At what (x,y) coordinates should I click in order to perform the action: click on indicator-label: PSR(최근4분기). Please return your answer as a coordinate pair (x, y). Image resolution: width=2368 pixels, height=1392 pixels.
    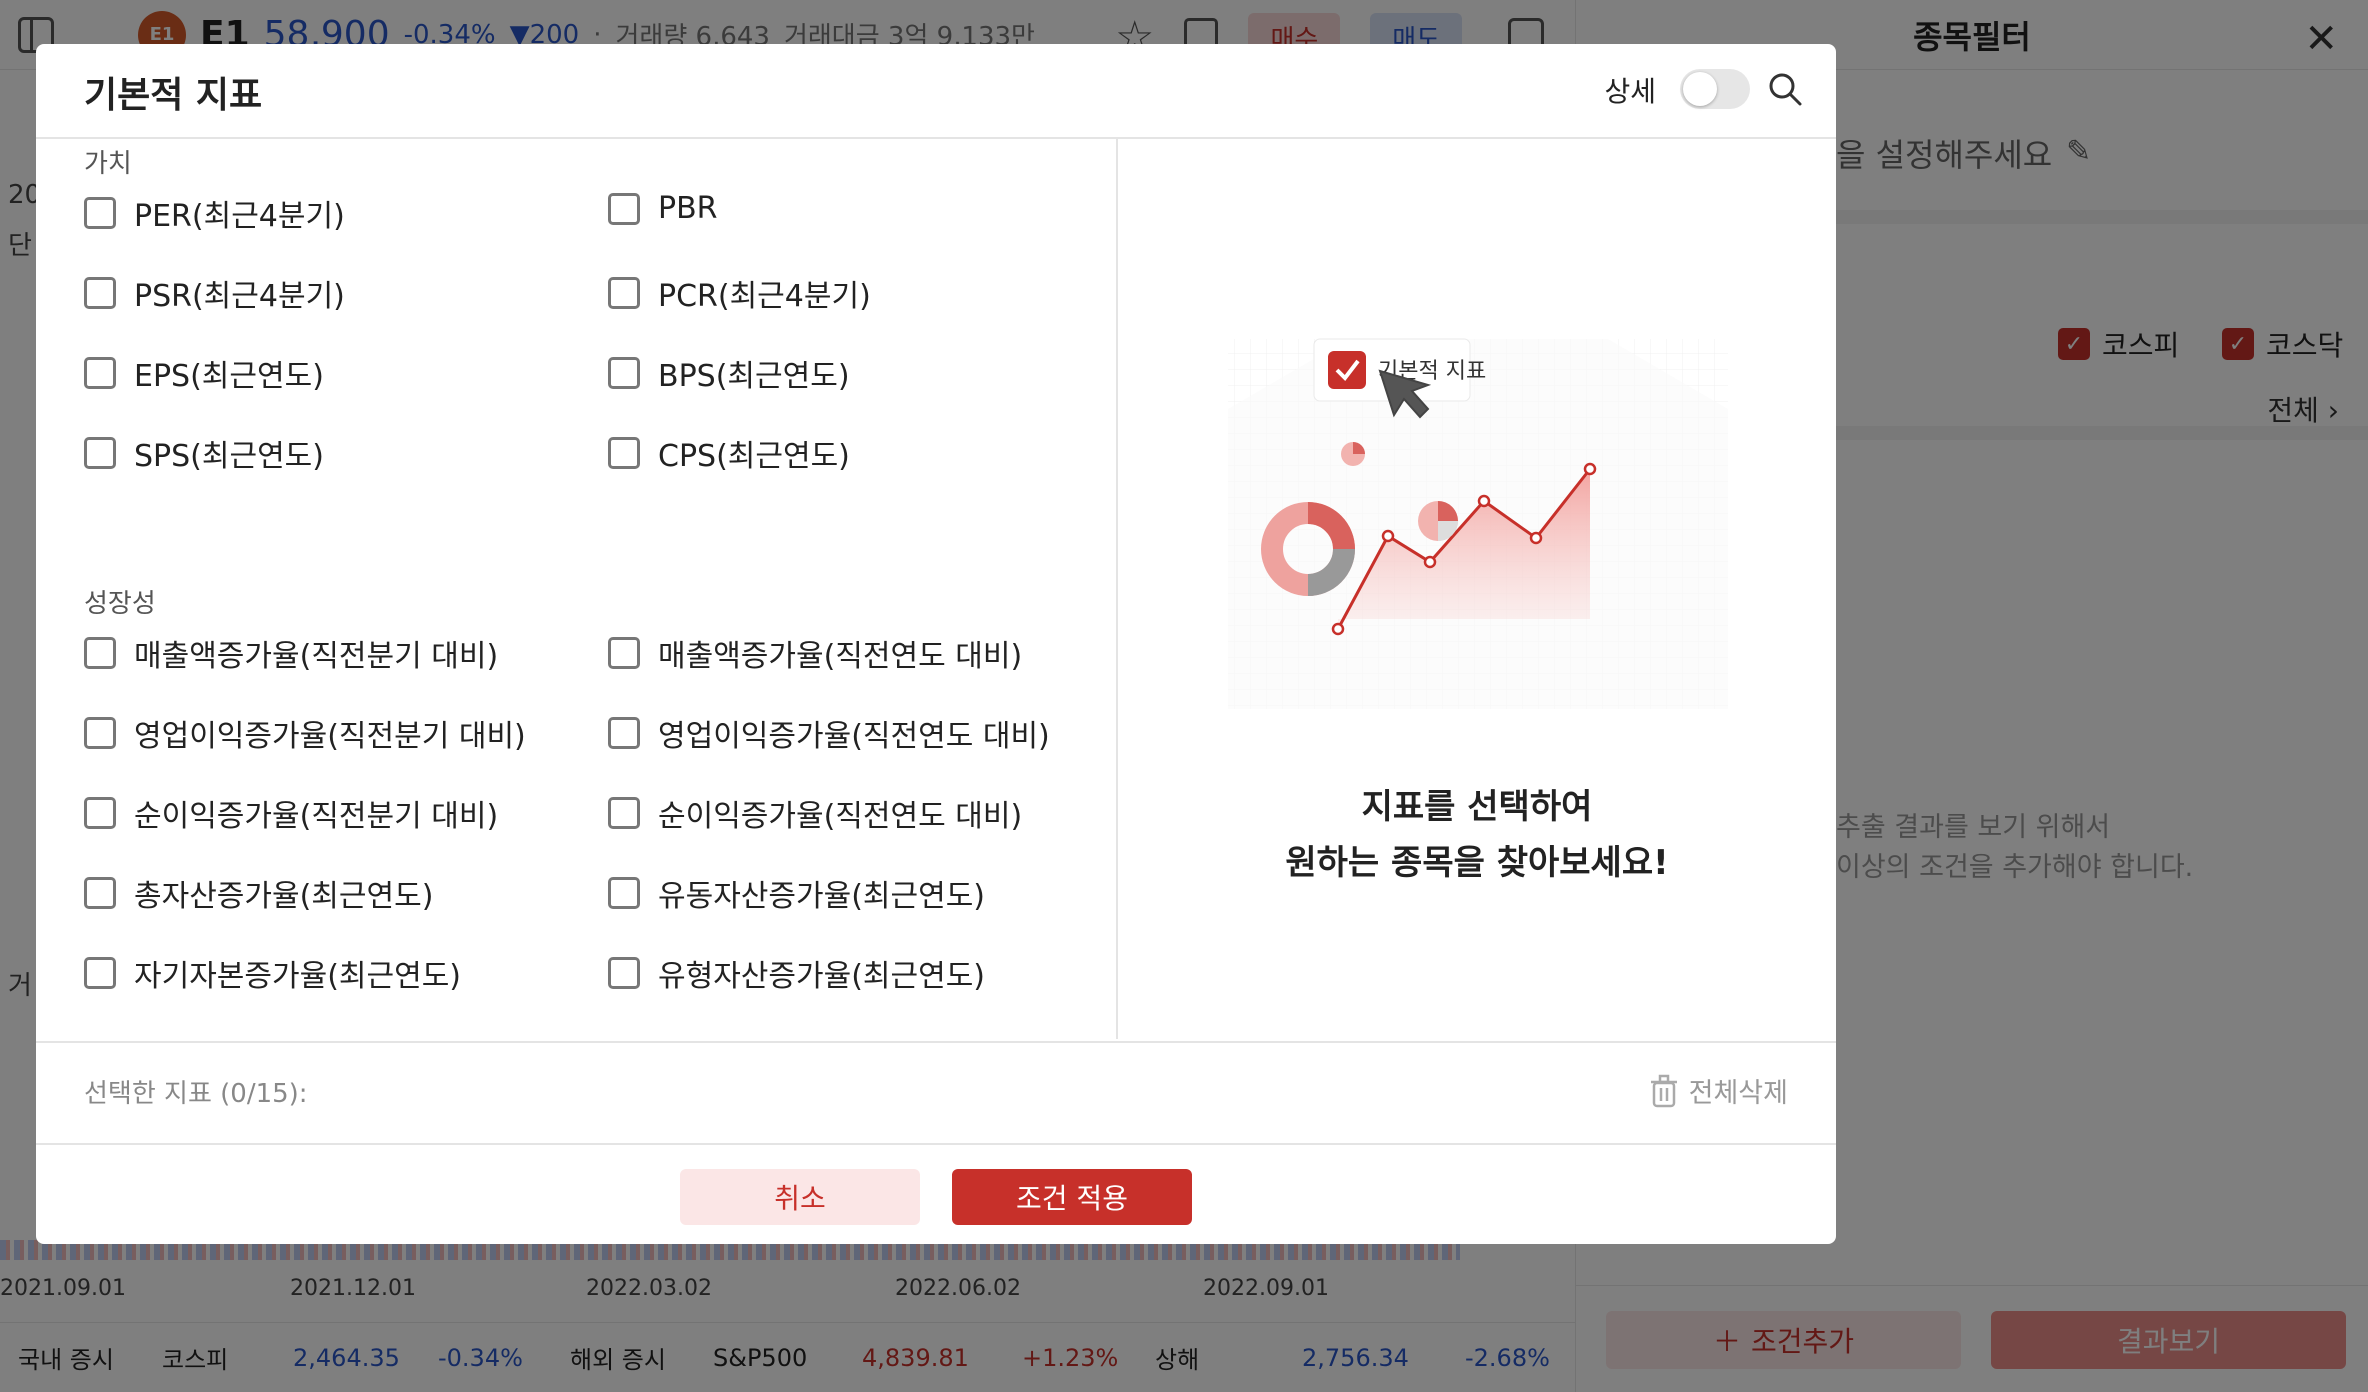
    Looking at the image, I should click on (239, 296).